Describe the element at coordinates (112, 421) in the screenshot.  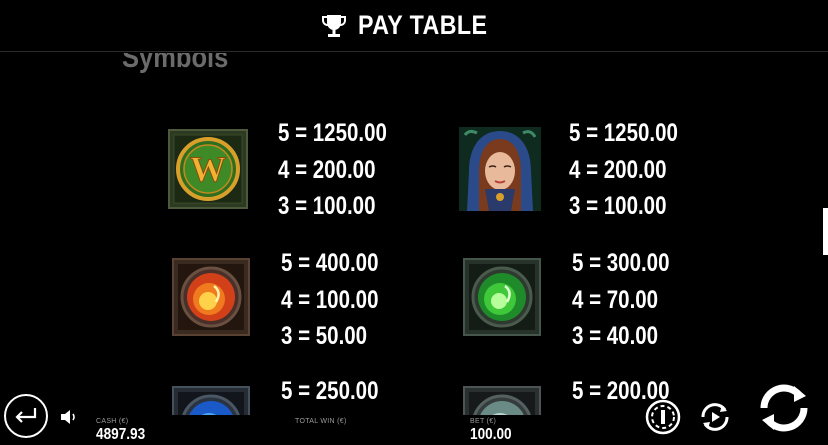
I see `cash-label: CASH (€)` at that location.